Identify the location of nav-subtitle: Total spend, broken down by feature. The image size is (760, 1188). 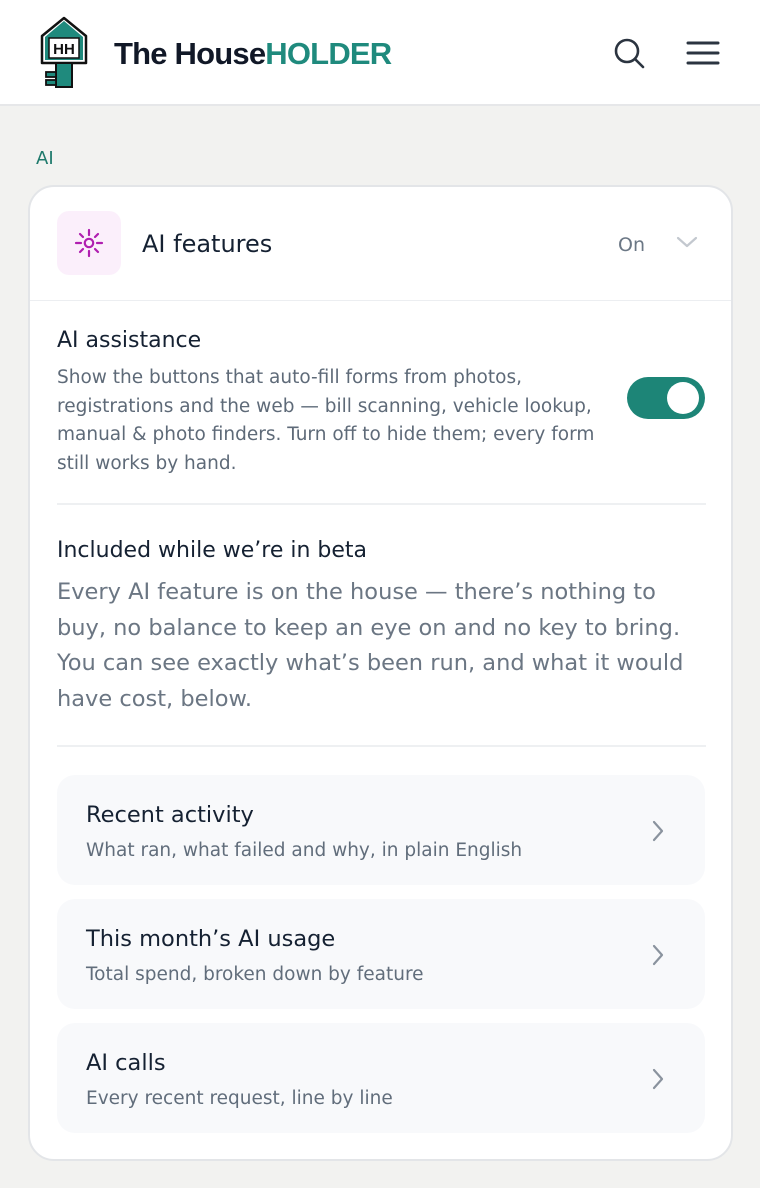
(255, 974).